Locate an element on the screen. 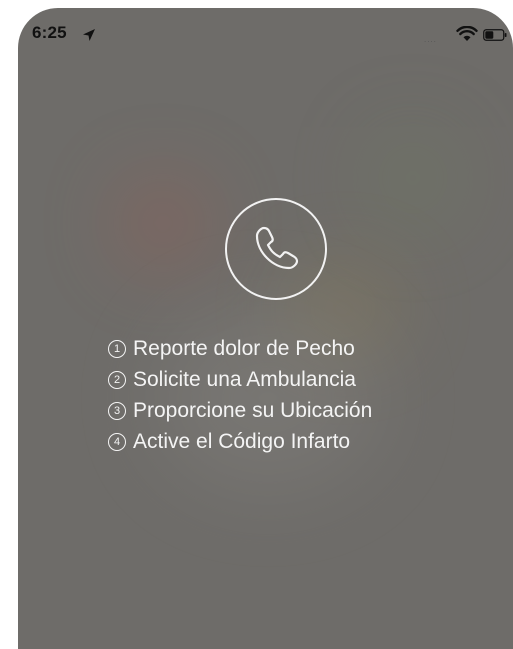 The height and width of the screenshot is (649, 513). list-item: 2 Solicite una Ambulancia is located at coordinates (240, 379).